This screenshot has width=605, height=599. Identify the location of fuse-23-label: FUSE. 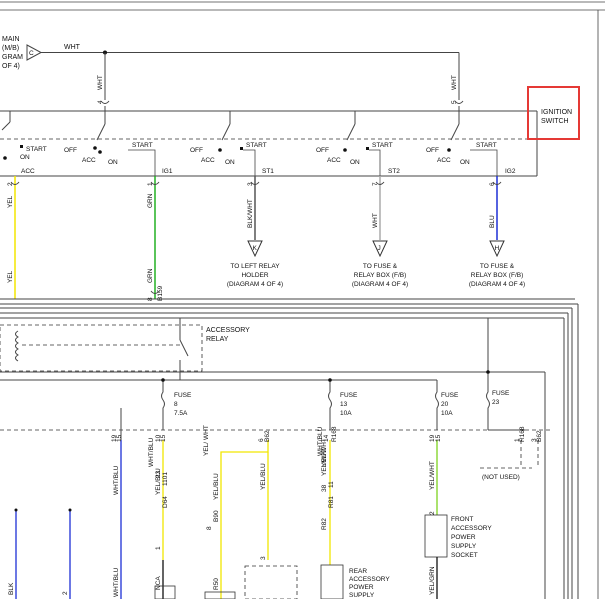
(501, 393).